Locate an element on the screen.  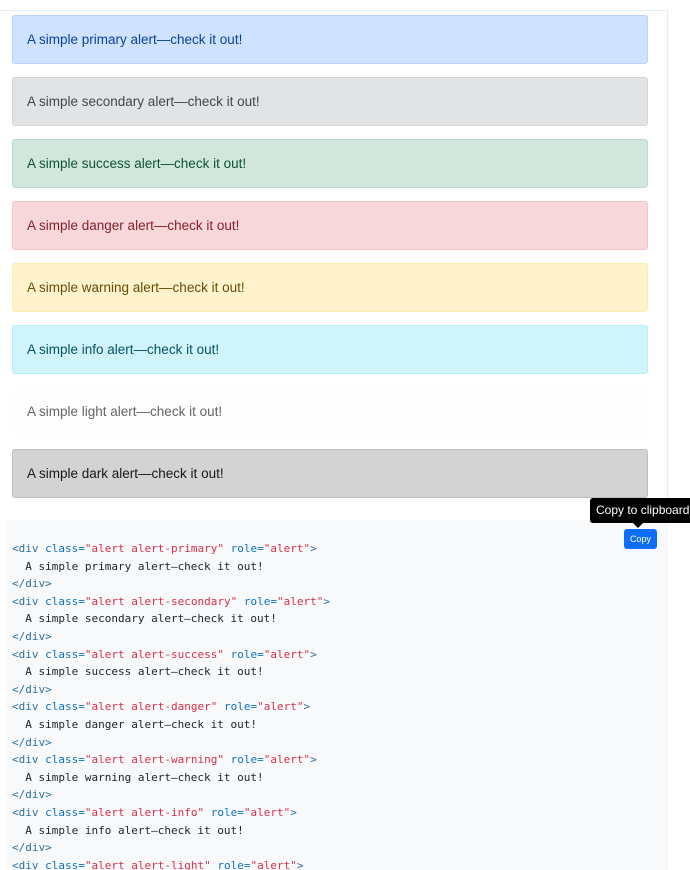
code-line: A simple primary alert—check it out! is located at coordinates (171, 567).